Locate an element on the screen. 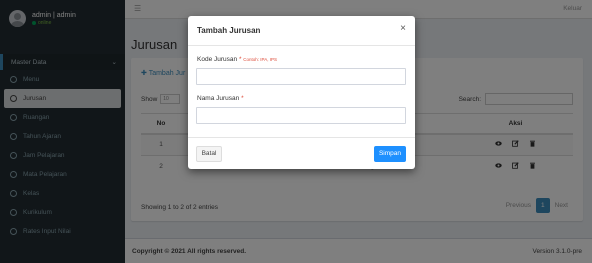 Image resolution: width=592 pixels, height=263 pixels. nama-label-text: Nama Jurusan is located at coordinates (218, 98).